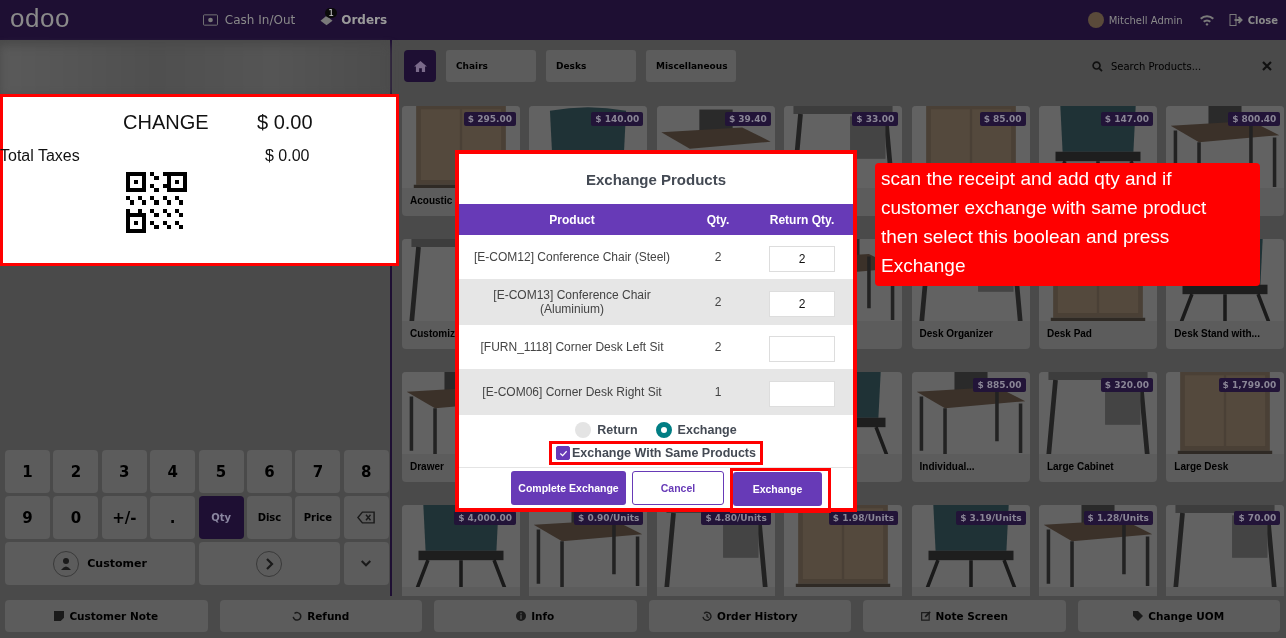  I want to click on action-button: Customer Note, so click(106, 616).